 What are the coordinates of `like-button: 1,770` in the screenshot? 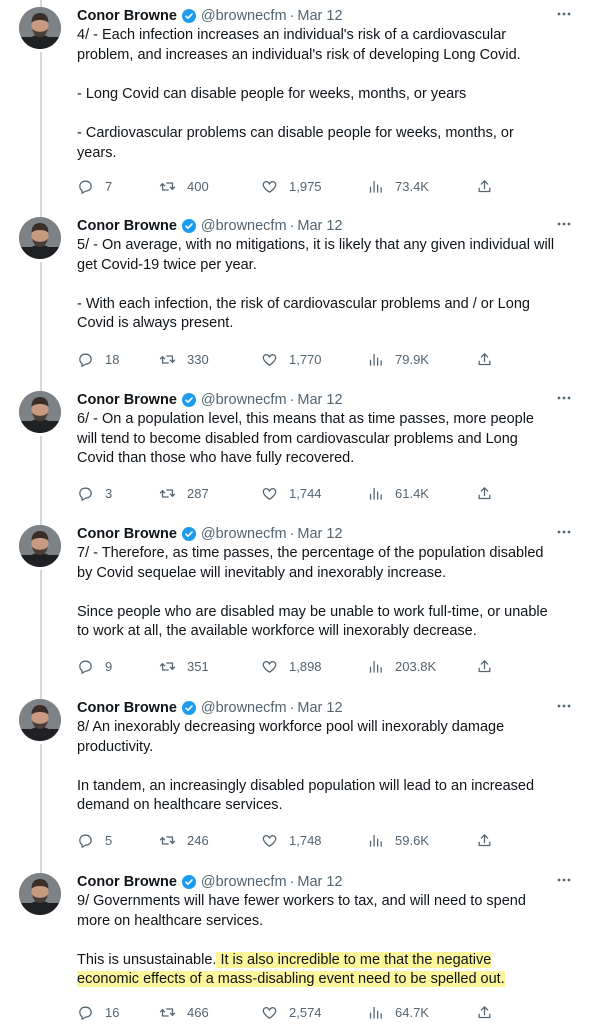 It's located at (291, 359).